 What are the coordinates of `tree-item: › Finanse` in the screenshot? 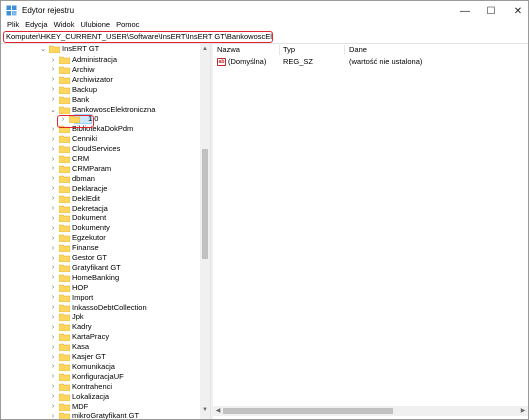 It's located at (100, 248).